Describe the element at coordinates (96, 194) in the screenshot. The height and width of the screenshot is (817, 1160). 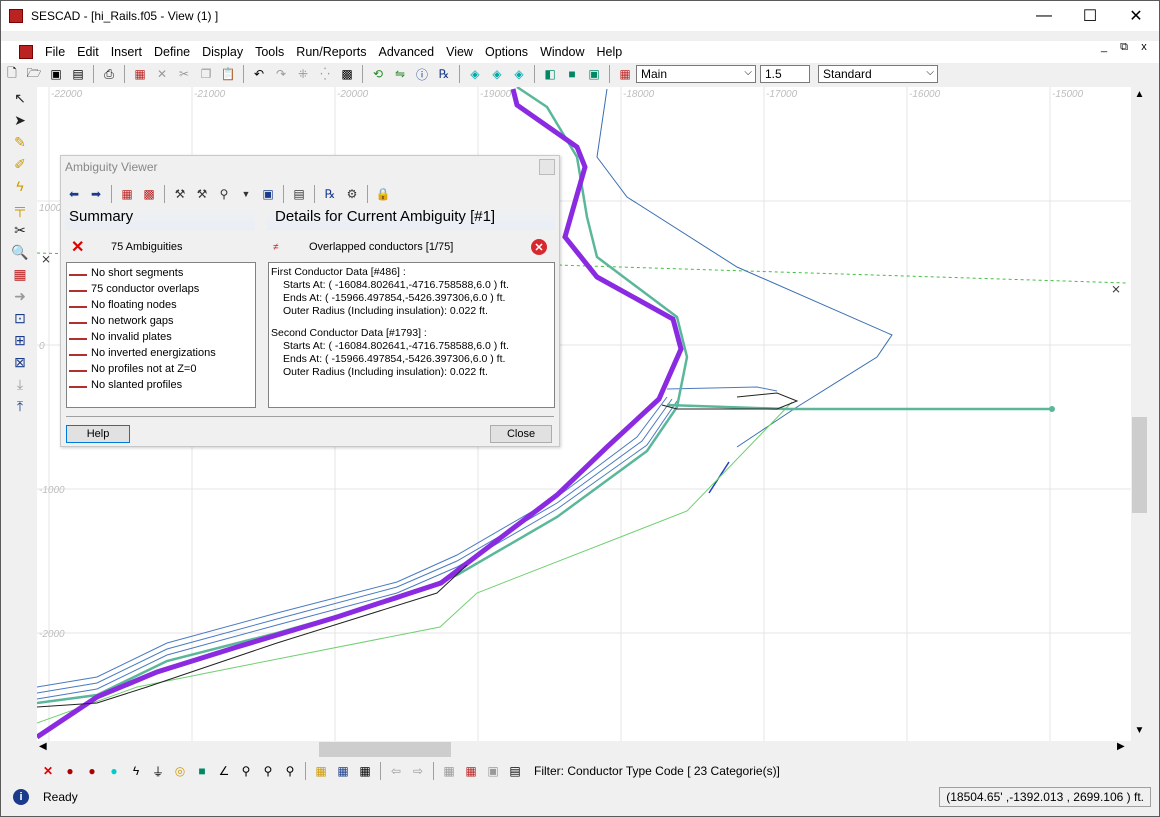
I see `next-icon: ➡` at that location.